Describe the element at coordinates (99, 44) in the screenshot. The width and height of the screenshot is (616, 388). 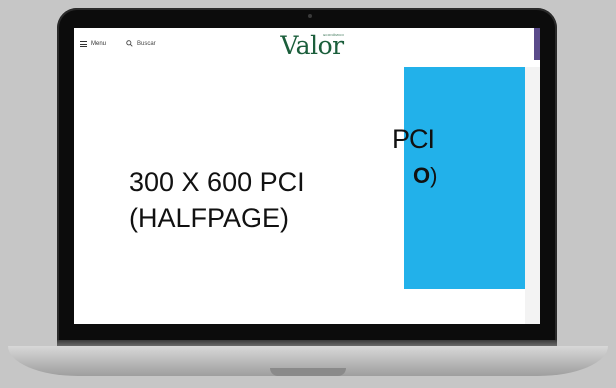
I see `menu-label: Menu` at that location.